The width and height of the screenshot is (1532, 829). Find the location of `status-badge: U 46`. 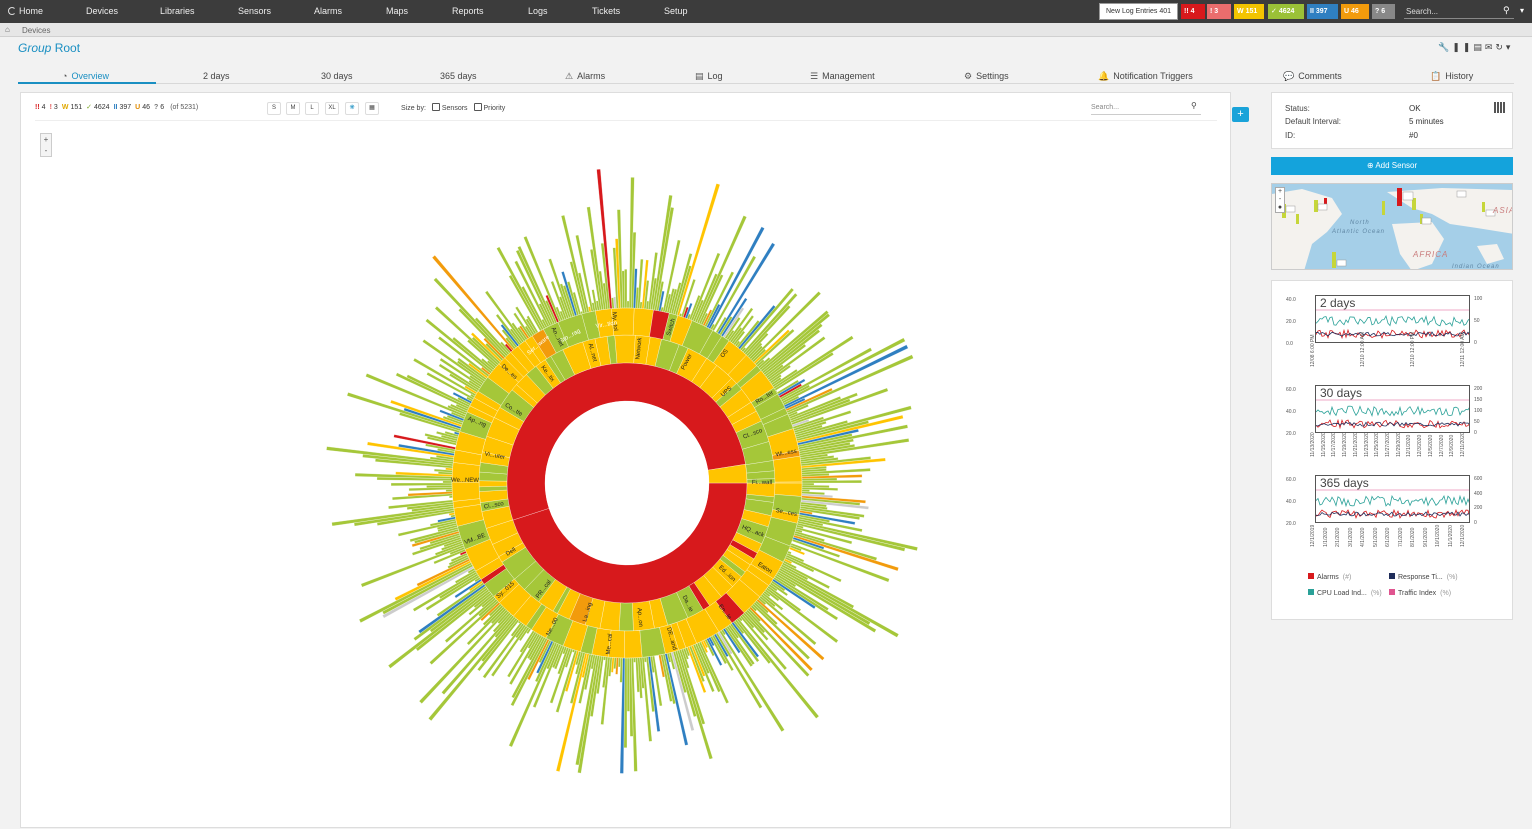

status-badge: U 46 is located at coordinates (1355, 11).